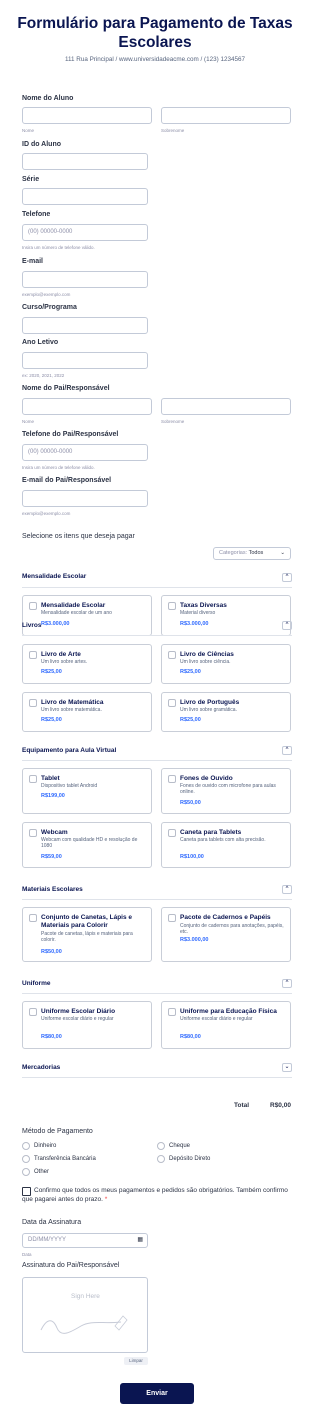 Image resolution: width=320 pixels, height=1420 pixels. I want to click on grade-label: Série, so click(31, 179).